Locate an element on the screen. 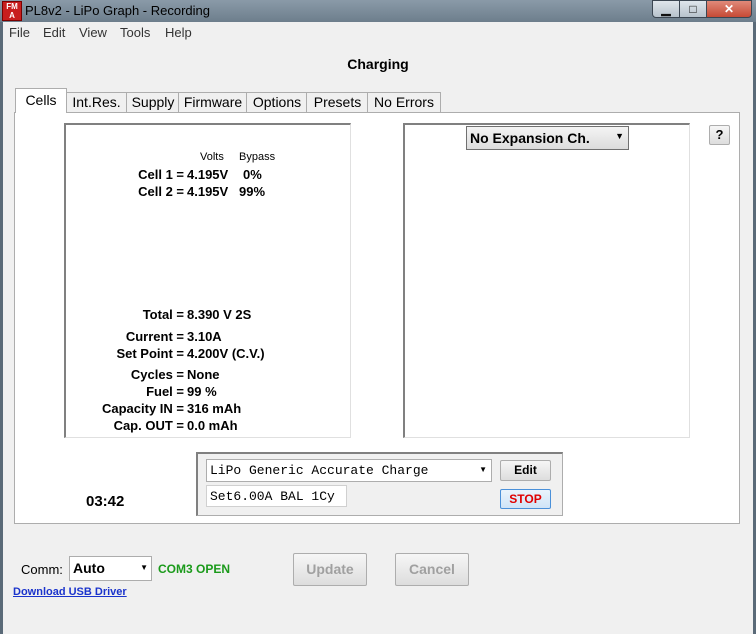 The image size is (756, 634). cell-1-voltage: 4.195V is located at coordinates (208, 174).